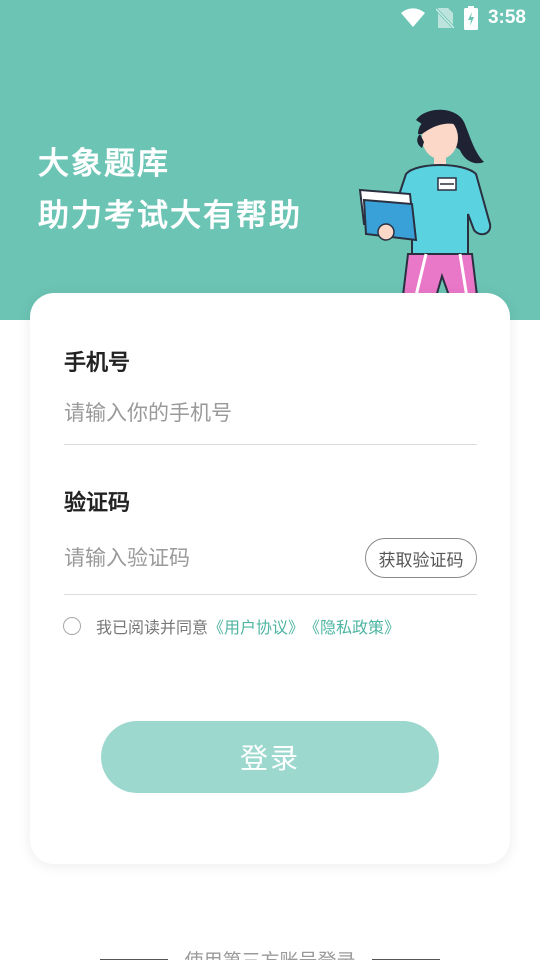  I want to click on agreement-row: 我已阅读并同意 《用户协议》 《隐私政策》, so click(231, 626).